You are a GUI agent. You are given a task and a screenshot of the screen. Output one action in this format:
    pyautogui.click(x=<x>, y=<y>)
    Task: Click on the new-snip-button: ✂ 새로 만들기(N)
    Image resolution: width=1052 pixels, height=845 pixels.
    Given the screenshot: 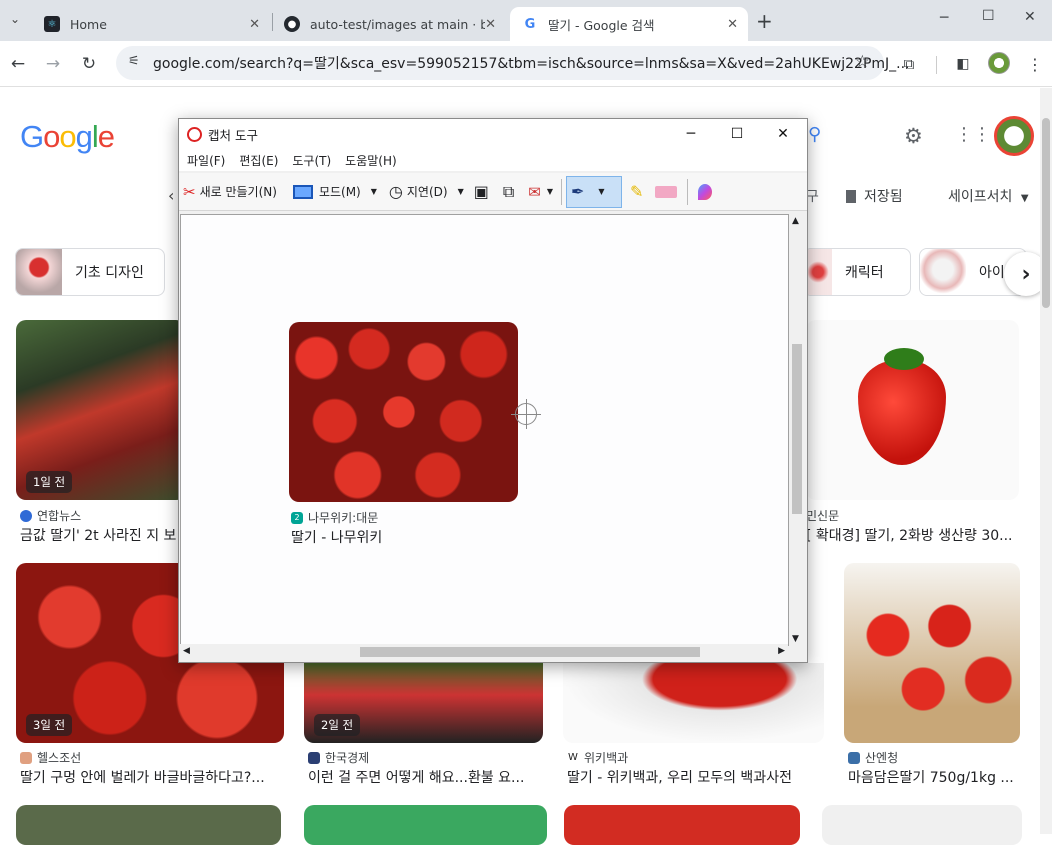 What is the action you would take?
    pyautogui.click(x=230, y=192)
    